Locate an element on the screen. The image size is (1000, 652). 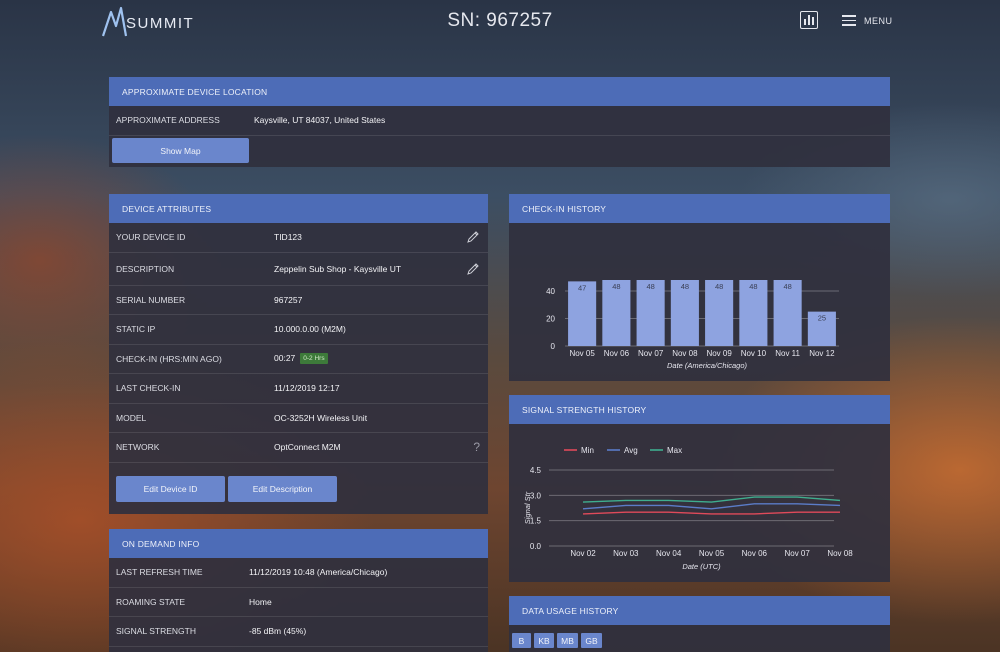
model-value: OC-3252H Wireless Unit is located at coordinates (321, 417).